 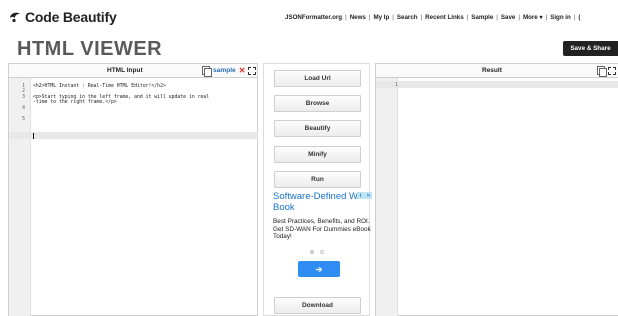 I want to click on ad-go-button: ➔, so click(x=319, y=269).